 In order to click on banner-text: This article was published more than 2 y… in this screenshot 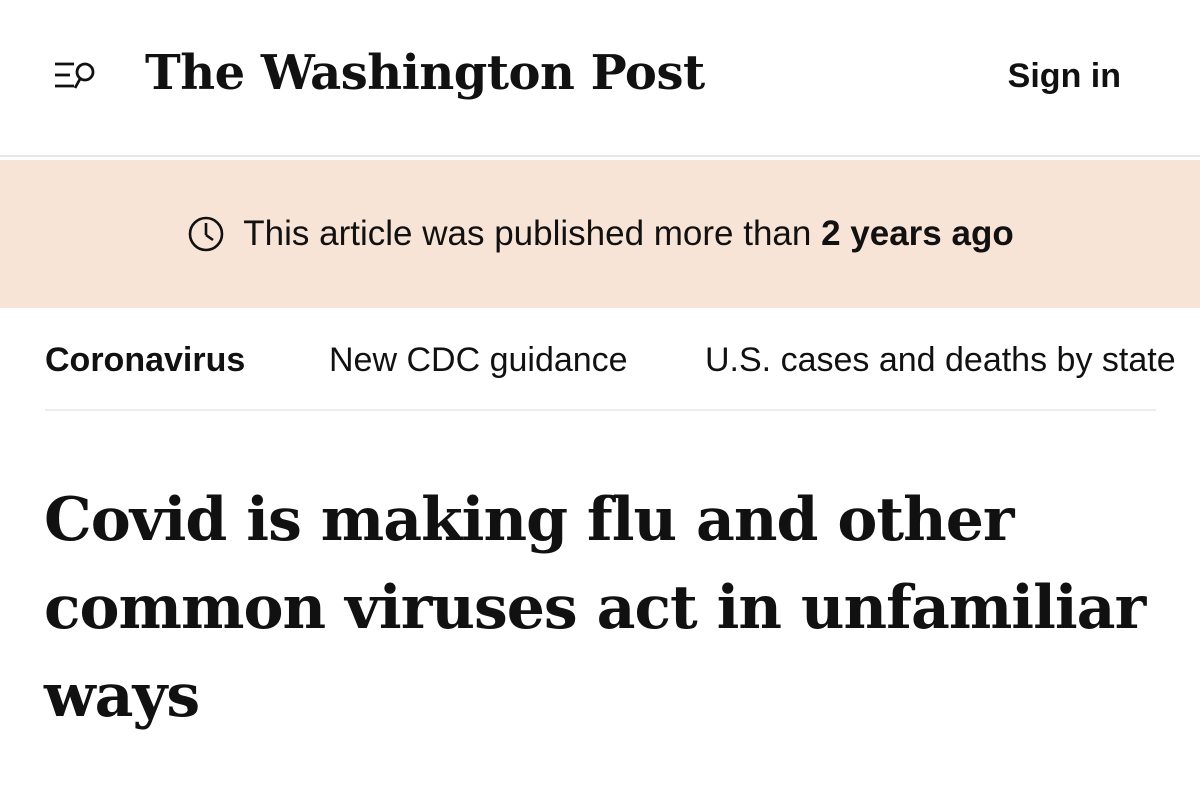, I will do `click(628, 234)`.